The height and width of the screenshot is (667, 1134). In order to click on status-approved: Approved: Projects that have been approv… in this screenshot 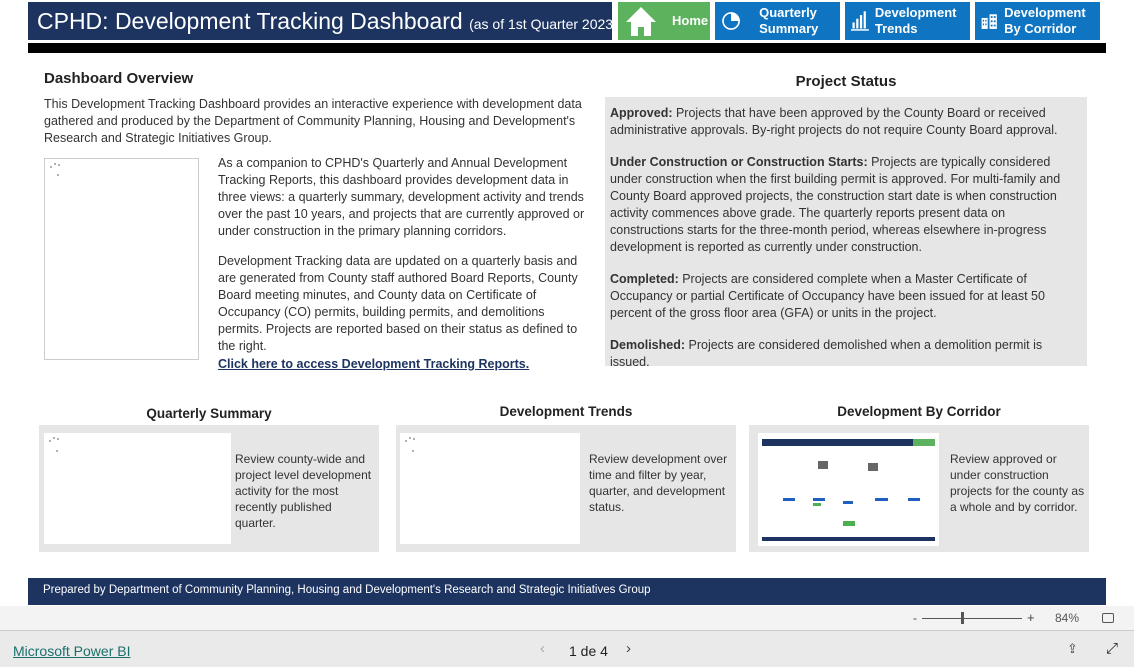, I will do `click(834, 121)`.